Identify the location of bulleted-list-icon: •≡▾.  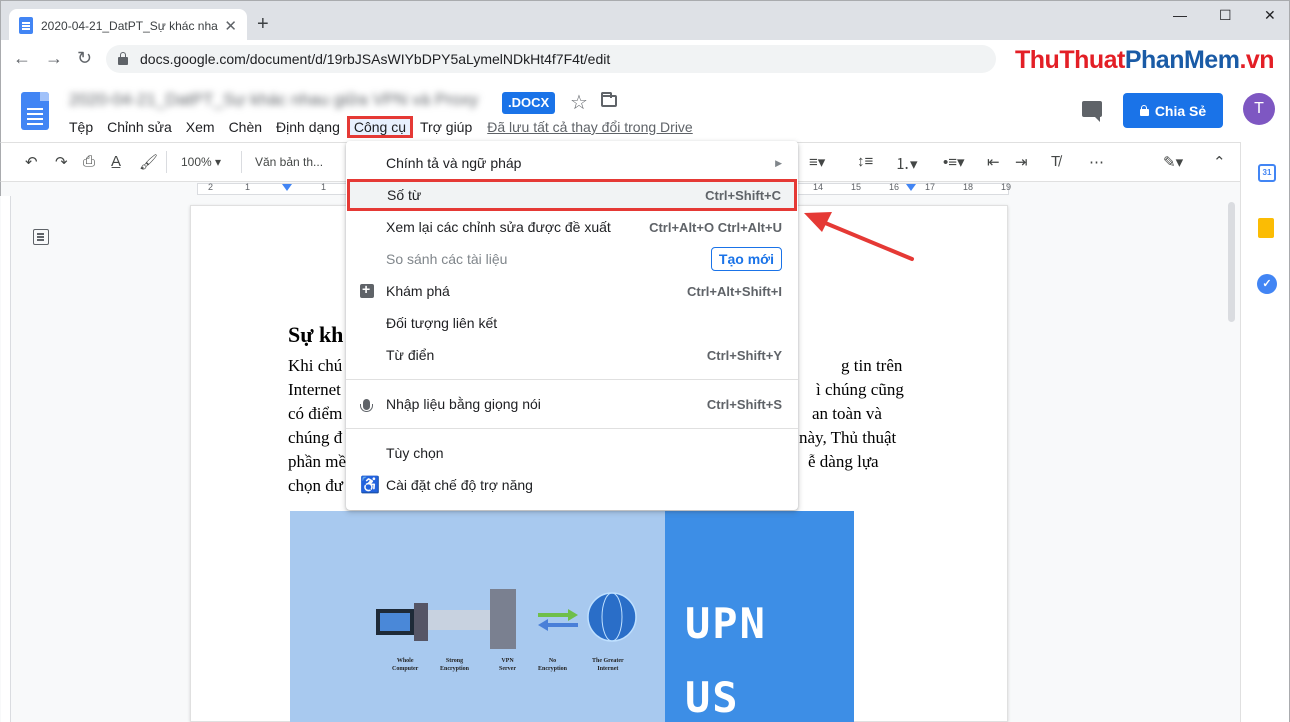
(954, 162).